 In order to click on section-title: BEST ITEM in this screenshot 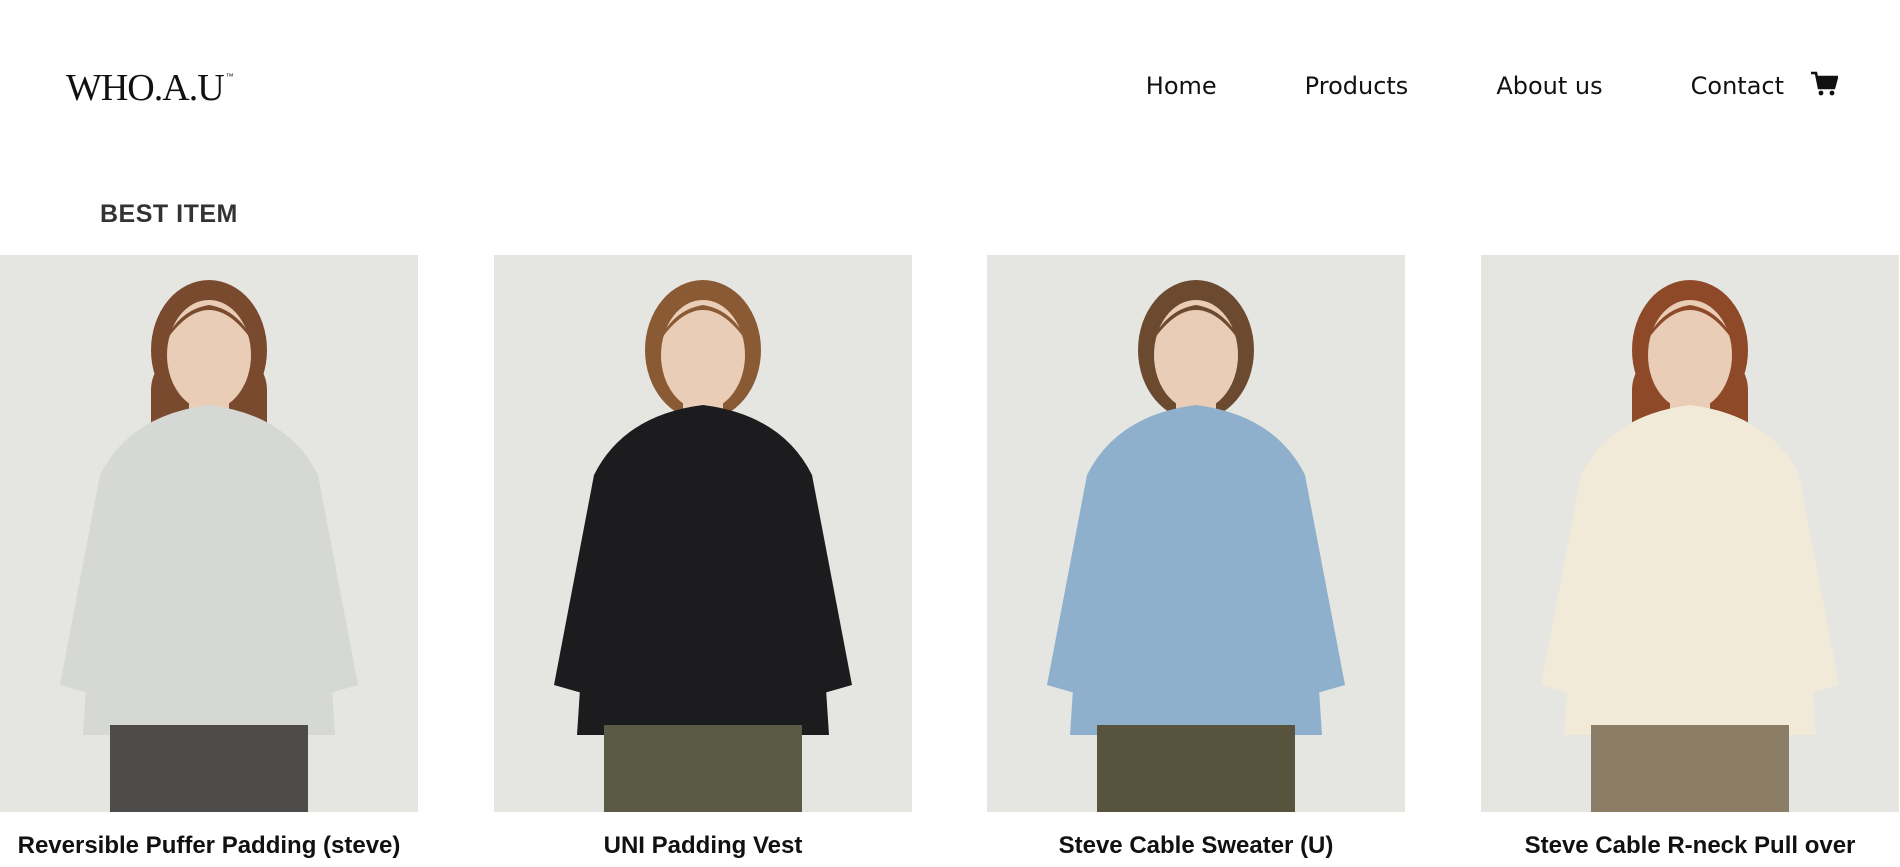, I will do `click(169, 214)`.